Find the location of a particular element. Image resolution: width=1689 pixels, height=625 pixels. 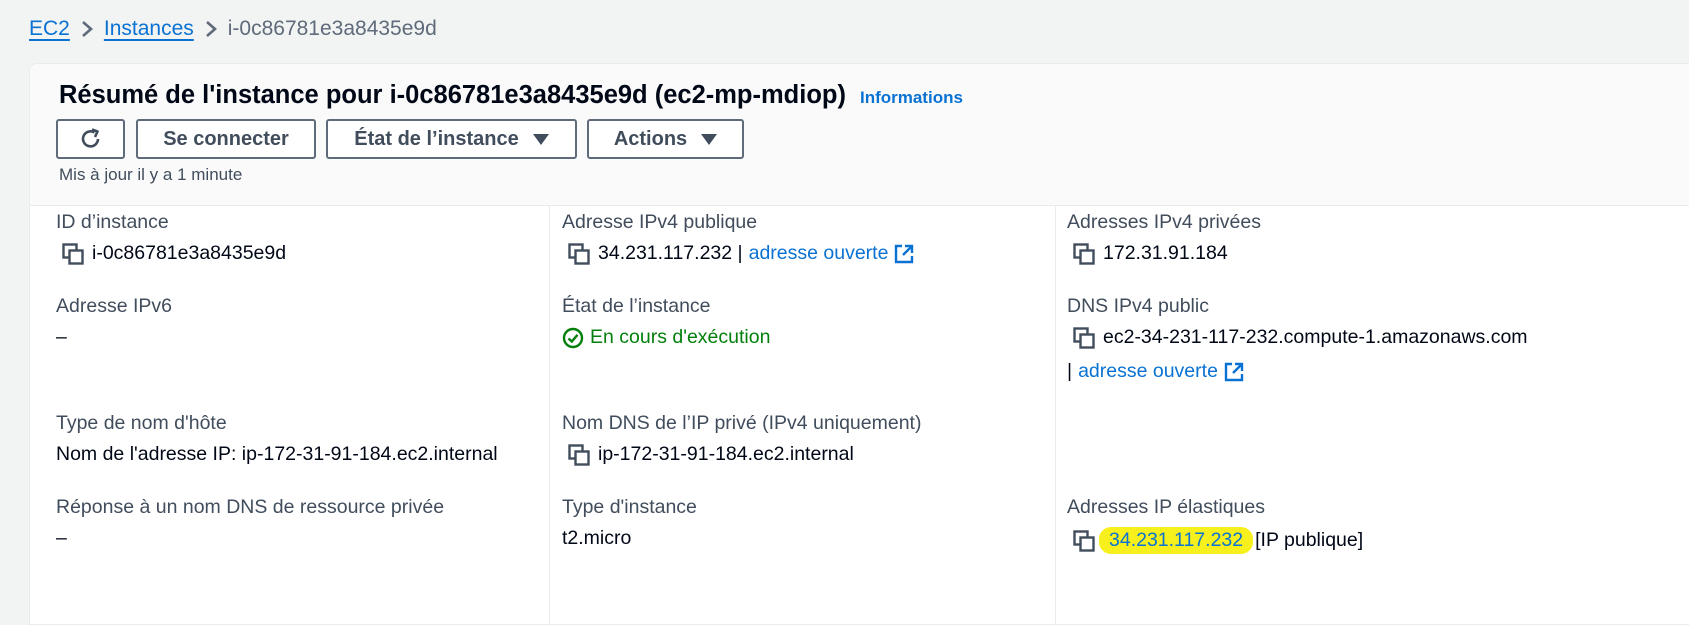

field-label: Réponse à un nom DNS de ressource privée is located at coordinates (250, 507).